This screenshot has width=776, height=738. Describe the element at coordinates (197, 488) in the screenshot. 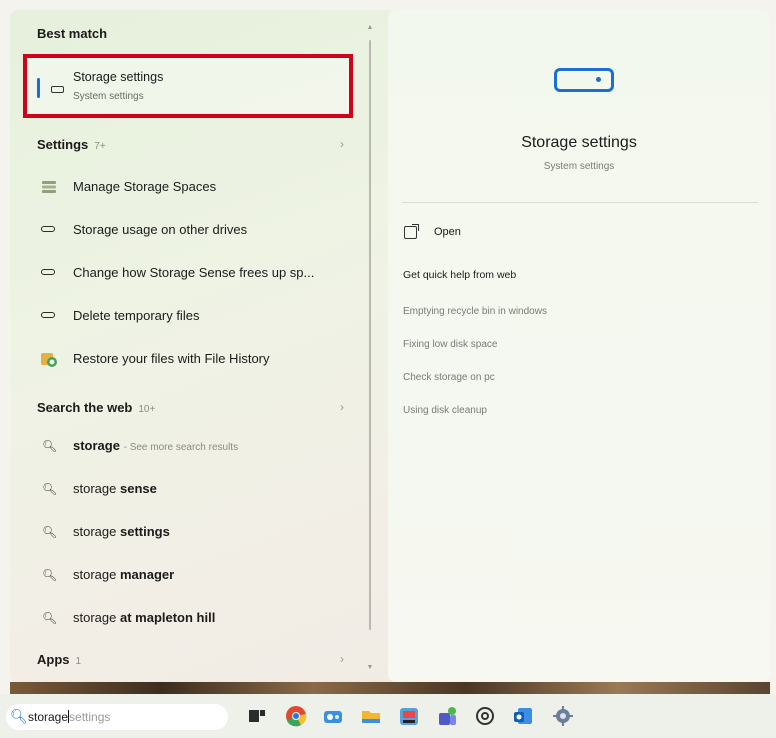

I see `web-result-storage-sense: 🔍︎ storage sense` at that location.